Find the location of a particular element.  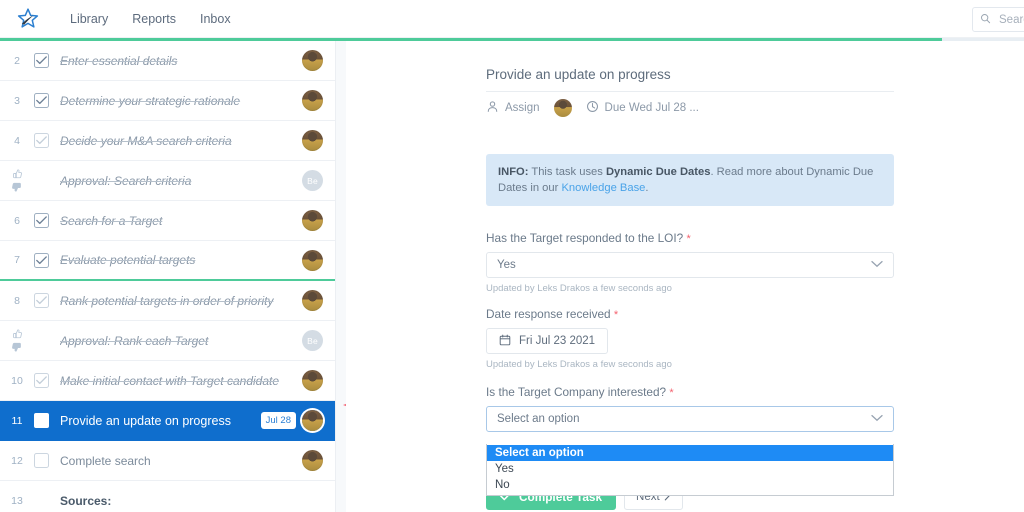

search-input is located at coordinates (1010, 19).